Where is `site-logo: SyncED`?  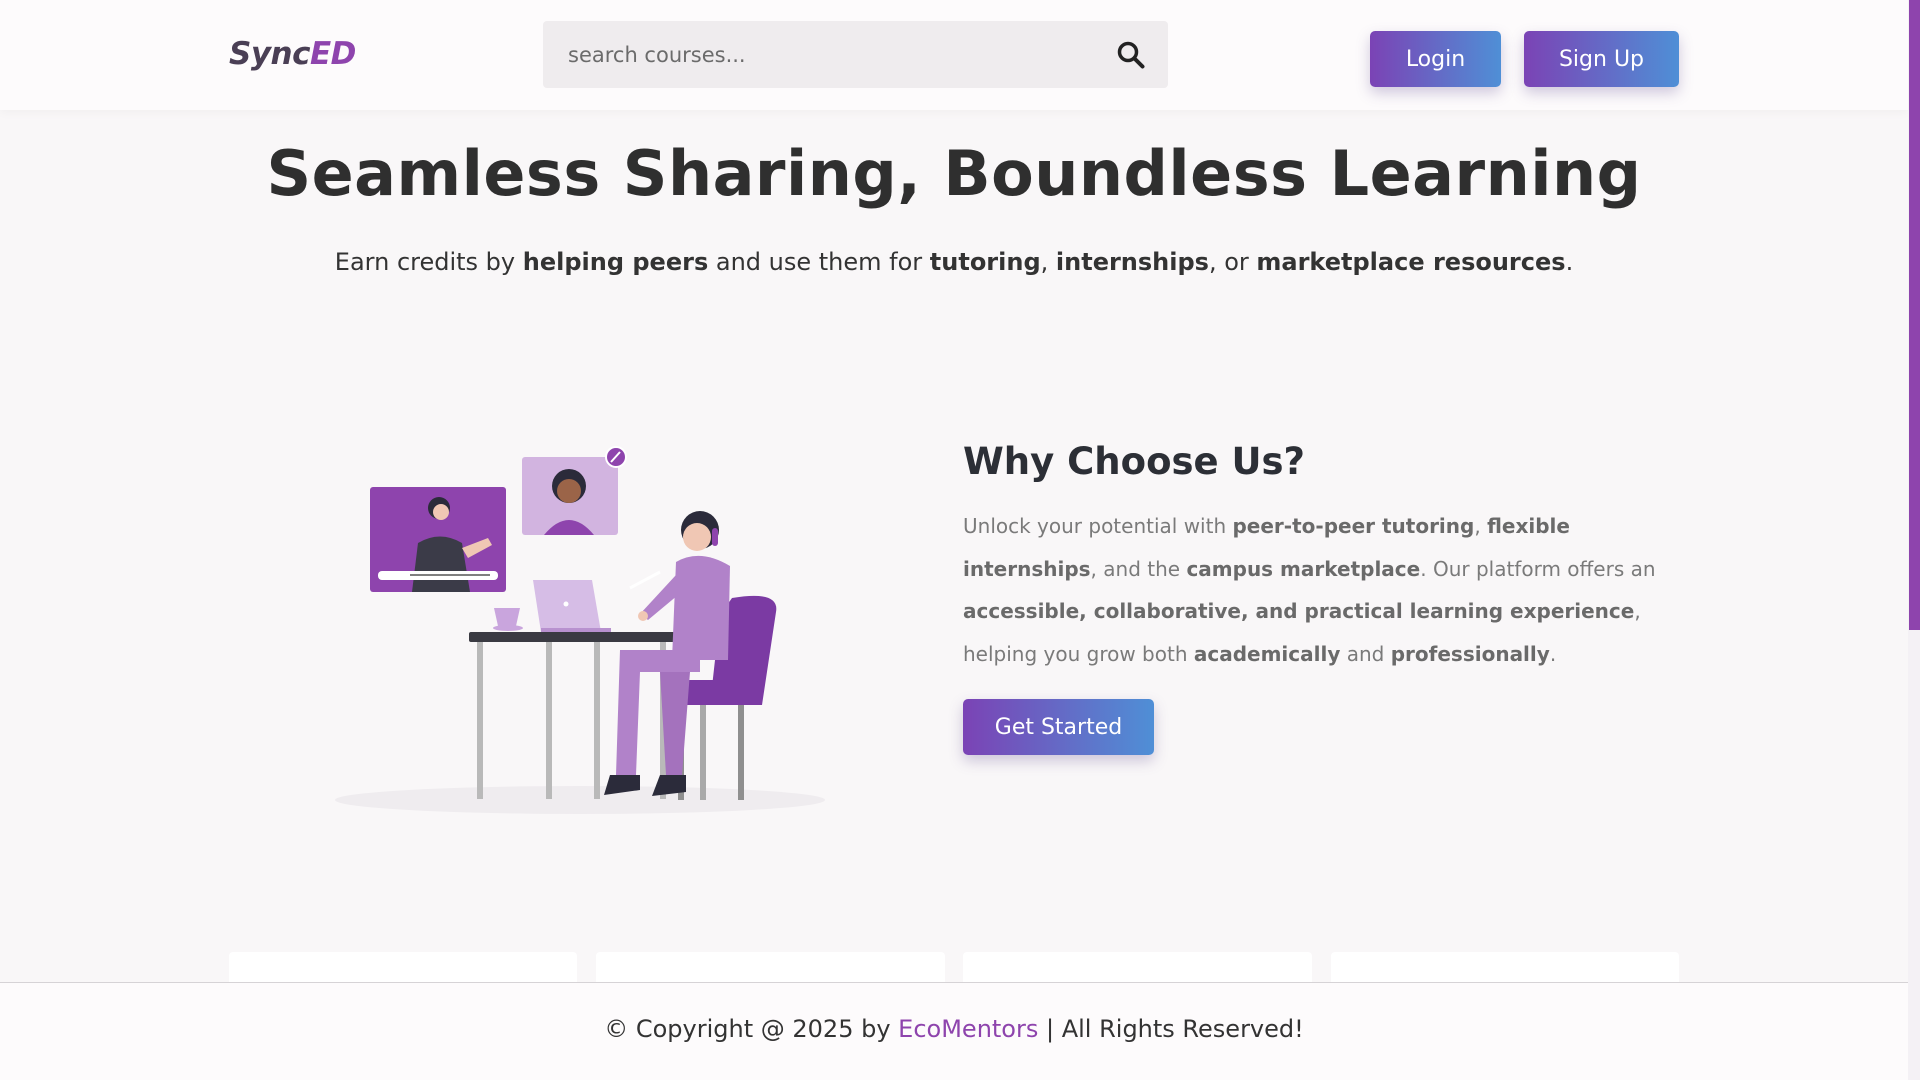
site-logo: SyncED is located at coordinates (292, 54).